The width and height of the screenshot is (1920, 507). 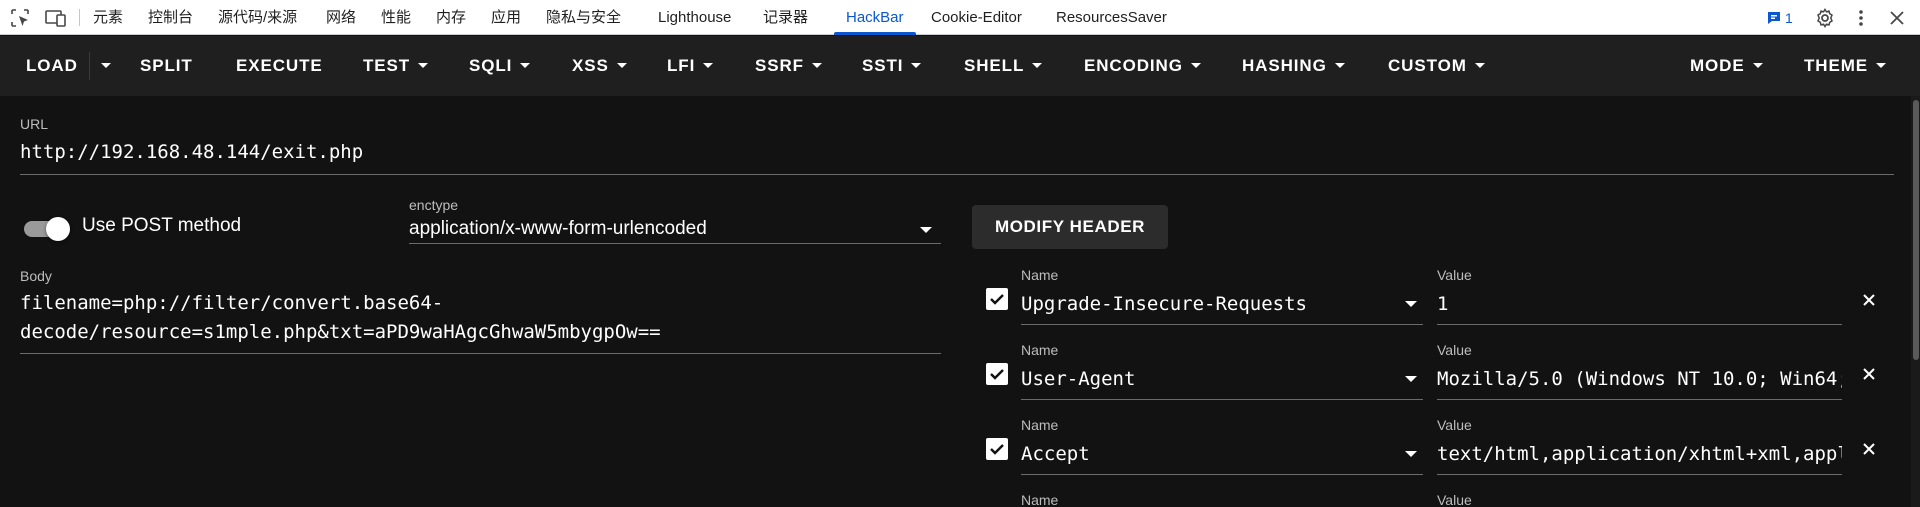 I want to click on tab-elements: 元素, so click(x=108, y=17).